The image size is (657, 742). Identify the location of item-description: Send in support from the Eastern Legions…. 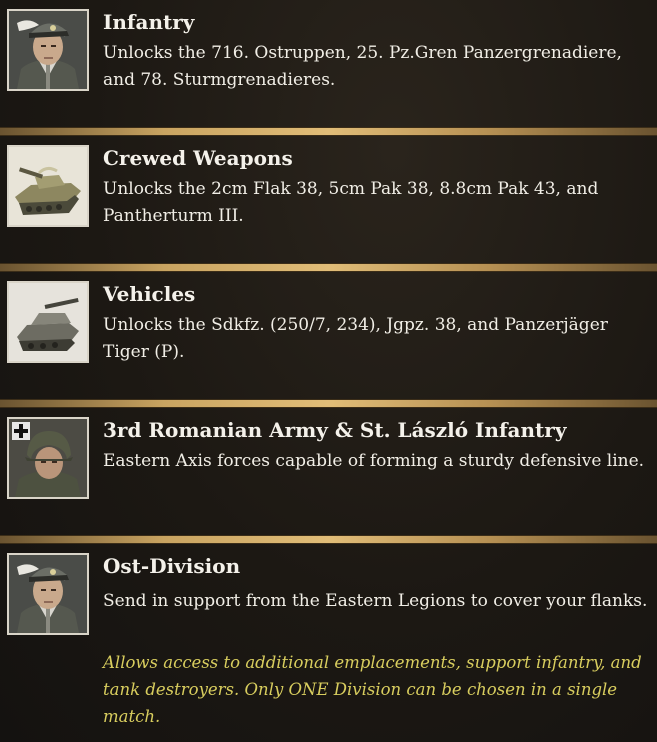
(375, 601).